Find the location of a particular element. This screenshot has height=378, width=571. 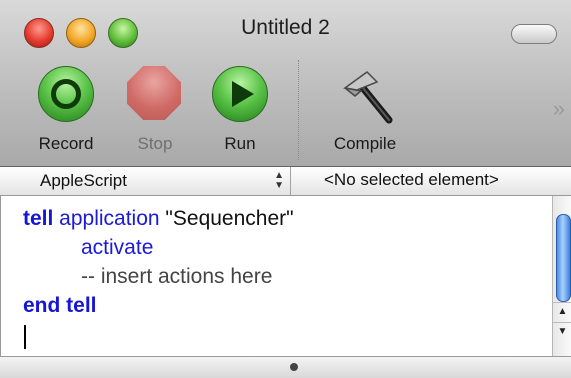

code-line-1: tell application "Sequencher" is located at coordinates (158, 218).